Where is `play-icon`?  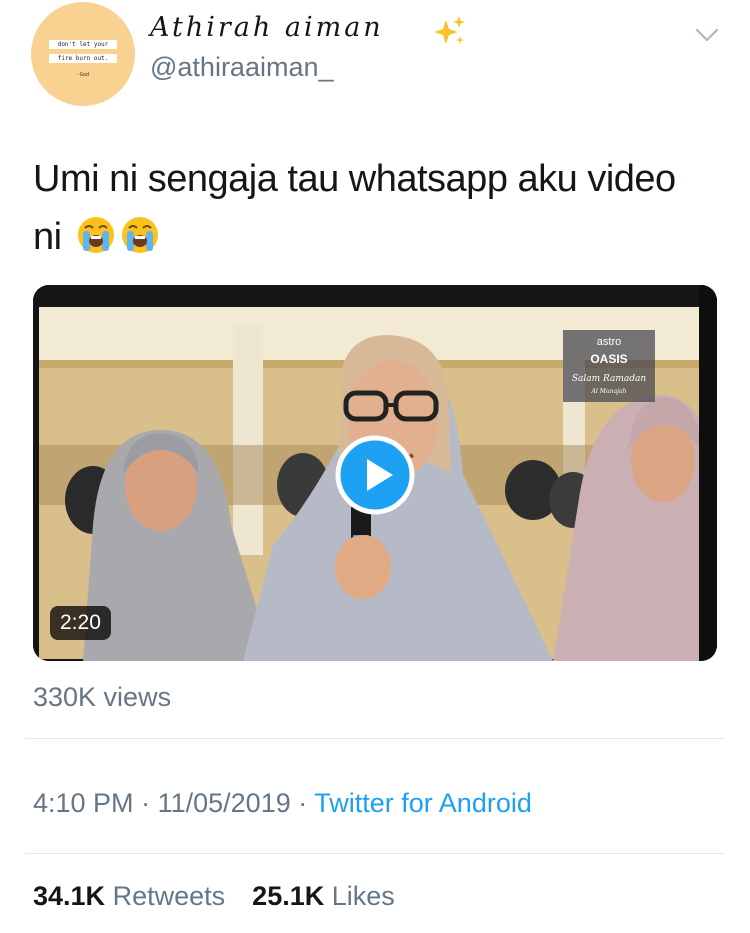
play-icon is located at coordinates (375, 475).